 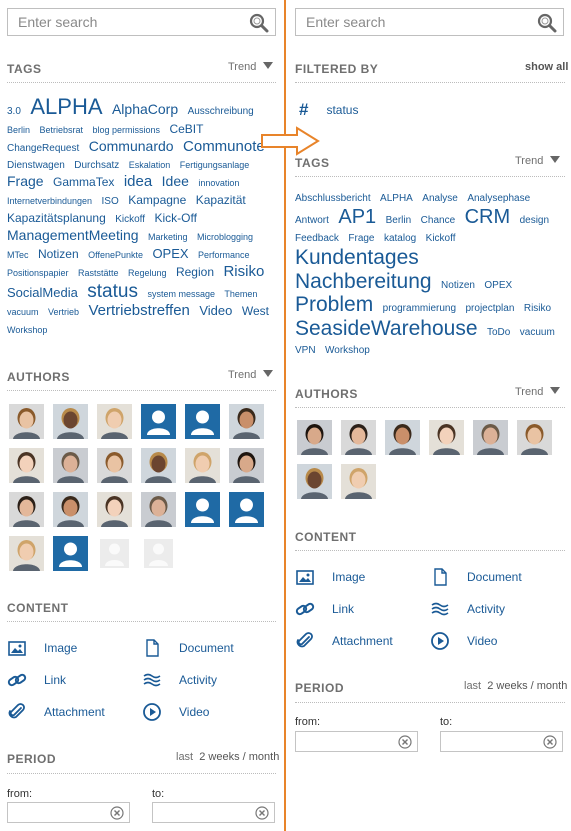 I want to click on to-date-field, so click(x=501, y=741).